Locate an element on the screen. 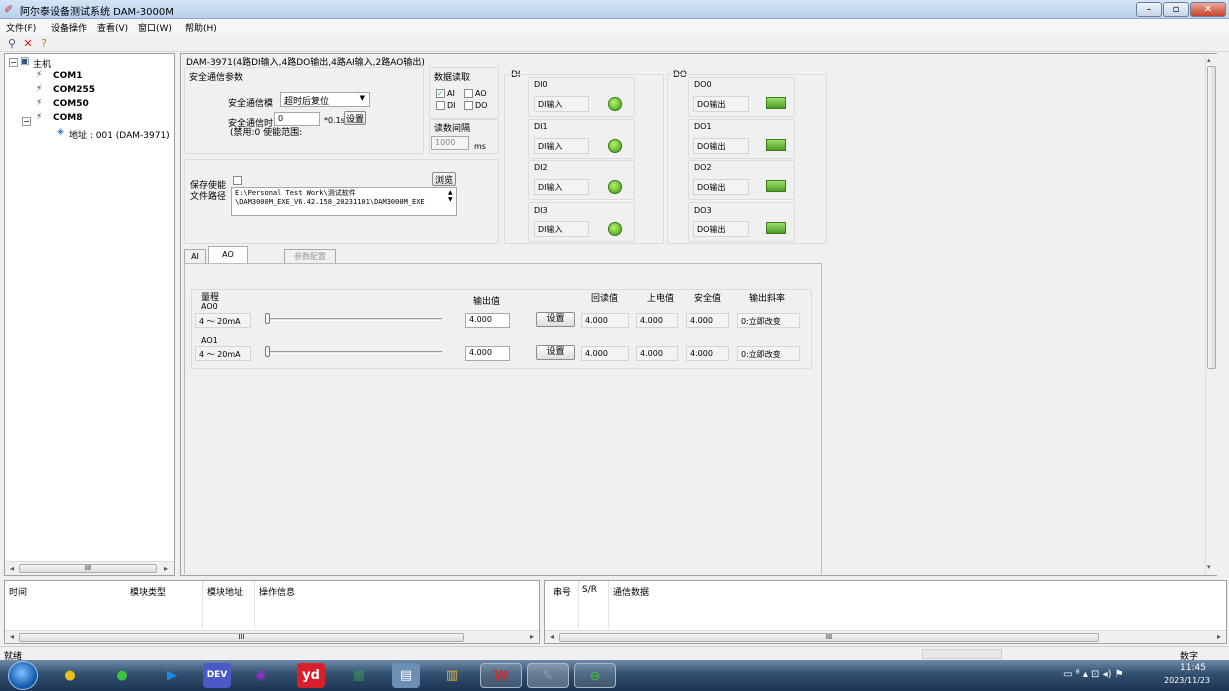 The image size is (1229, 691). computer-icon: ▣ is located at coordinates (25, 61).